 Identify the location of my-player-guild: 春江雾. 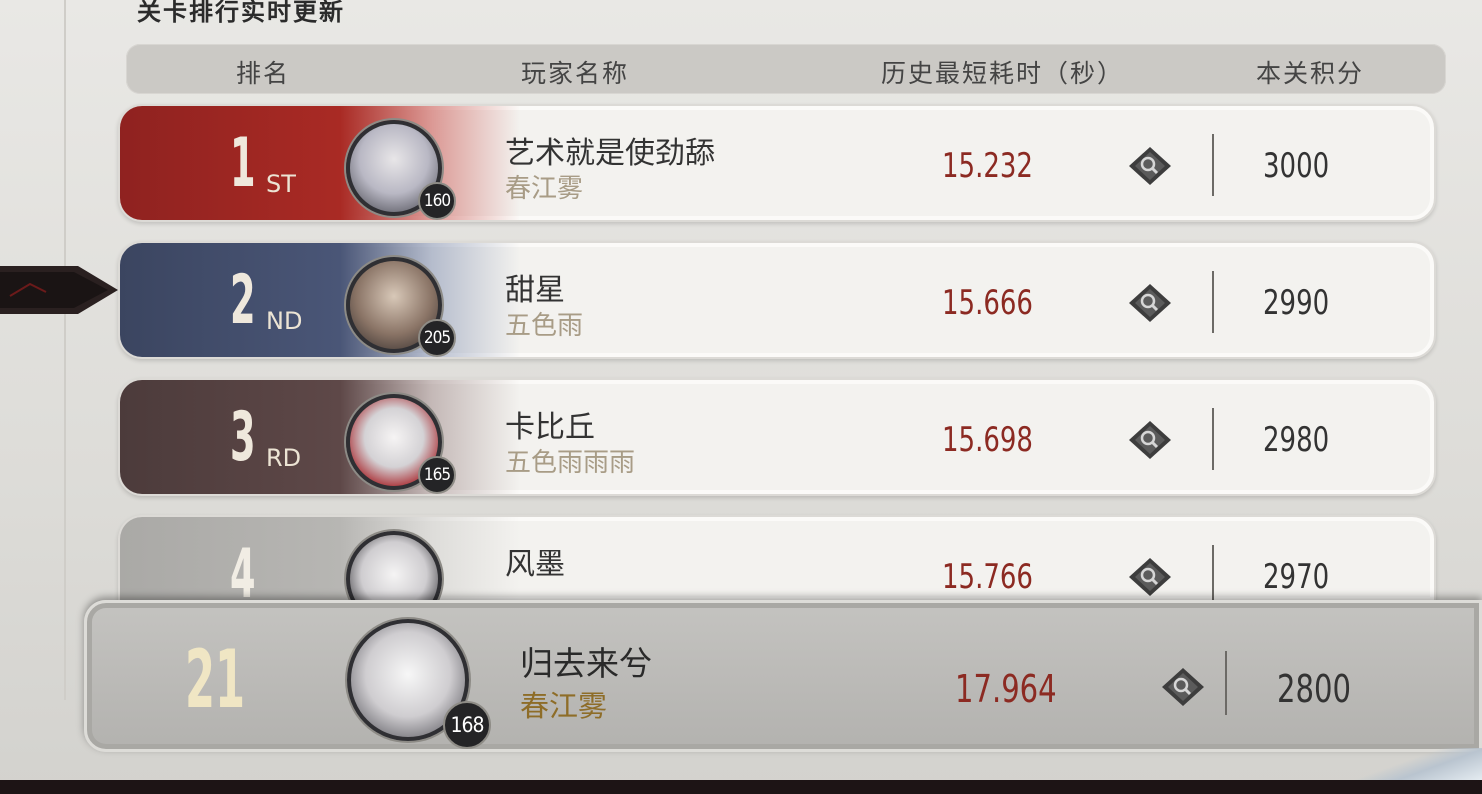
(564, 706).